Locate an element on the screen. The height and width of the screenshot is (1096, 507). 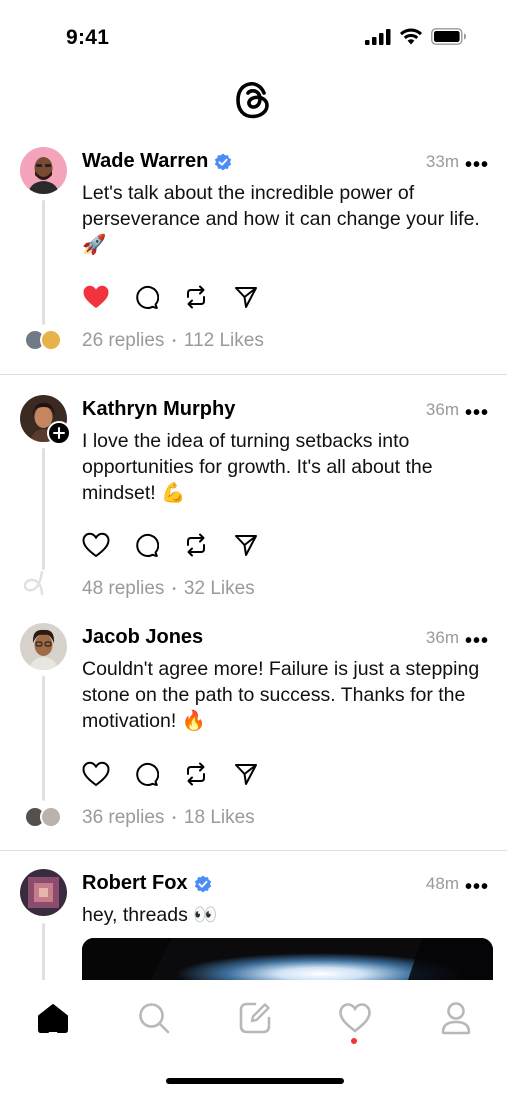
likes-count: 32 Likes is located at coordinates (219, 589).